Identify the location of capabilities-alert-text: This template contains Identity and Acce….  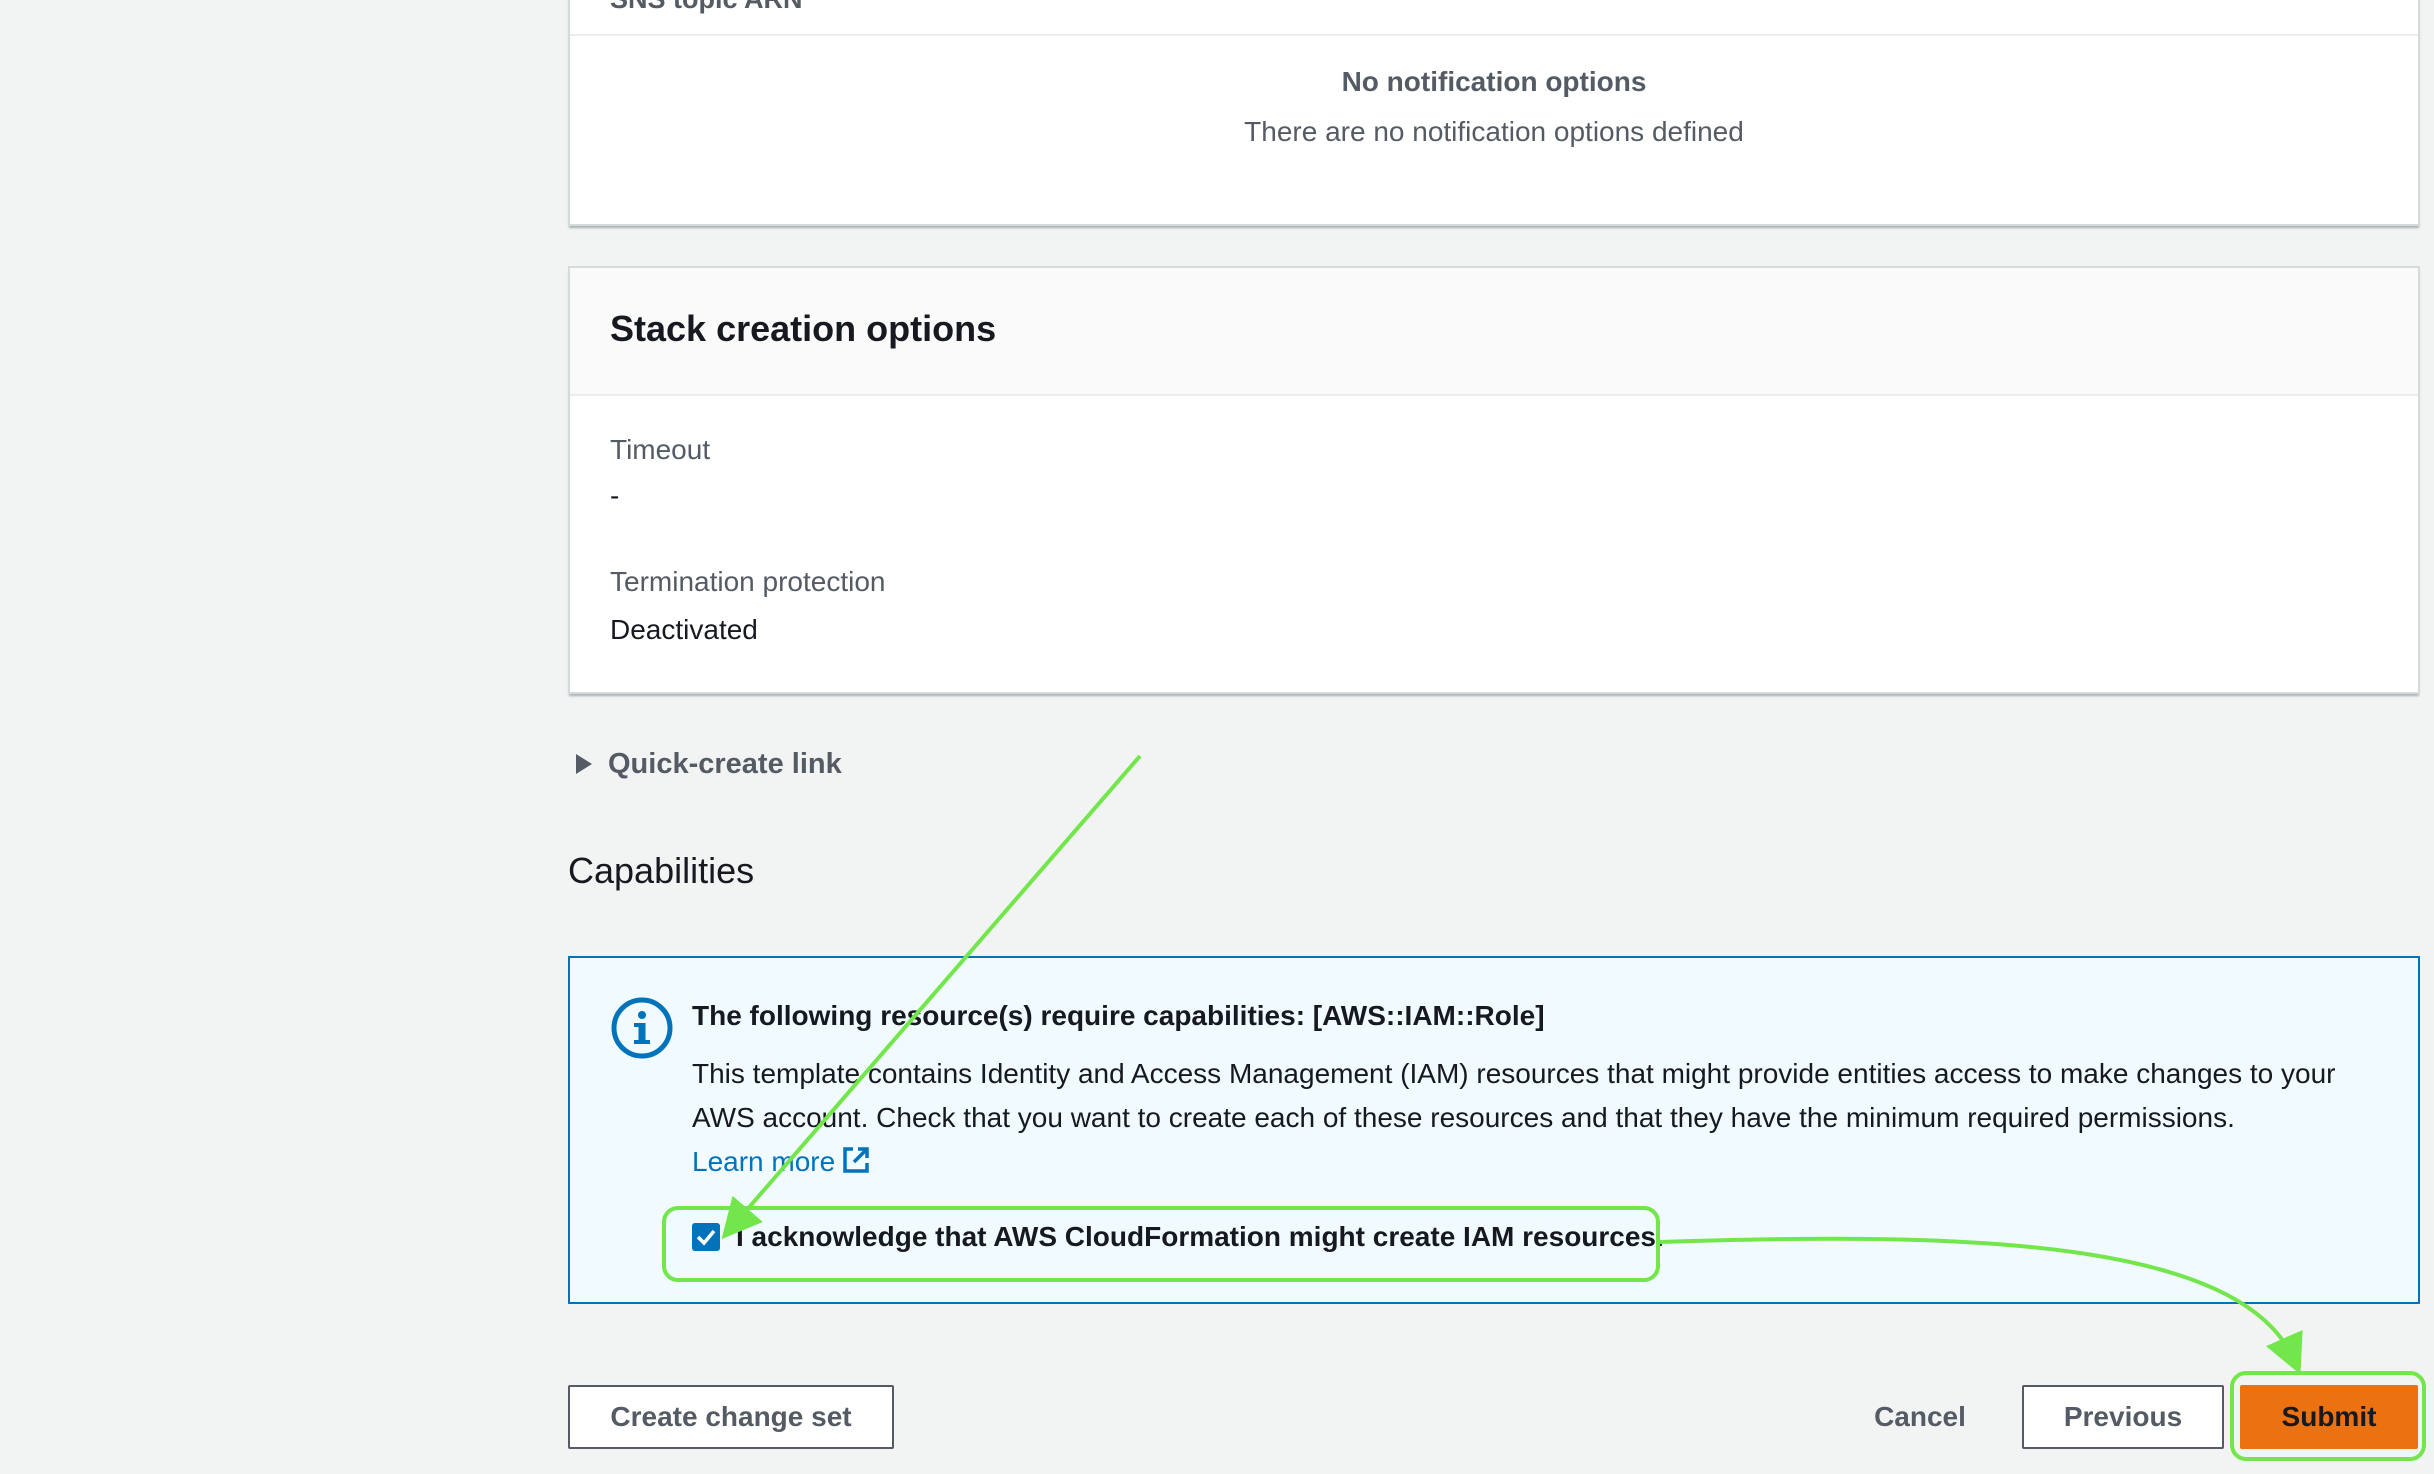
(1514, 1095).